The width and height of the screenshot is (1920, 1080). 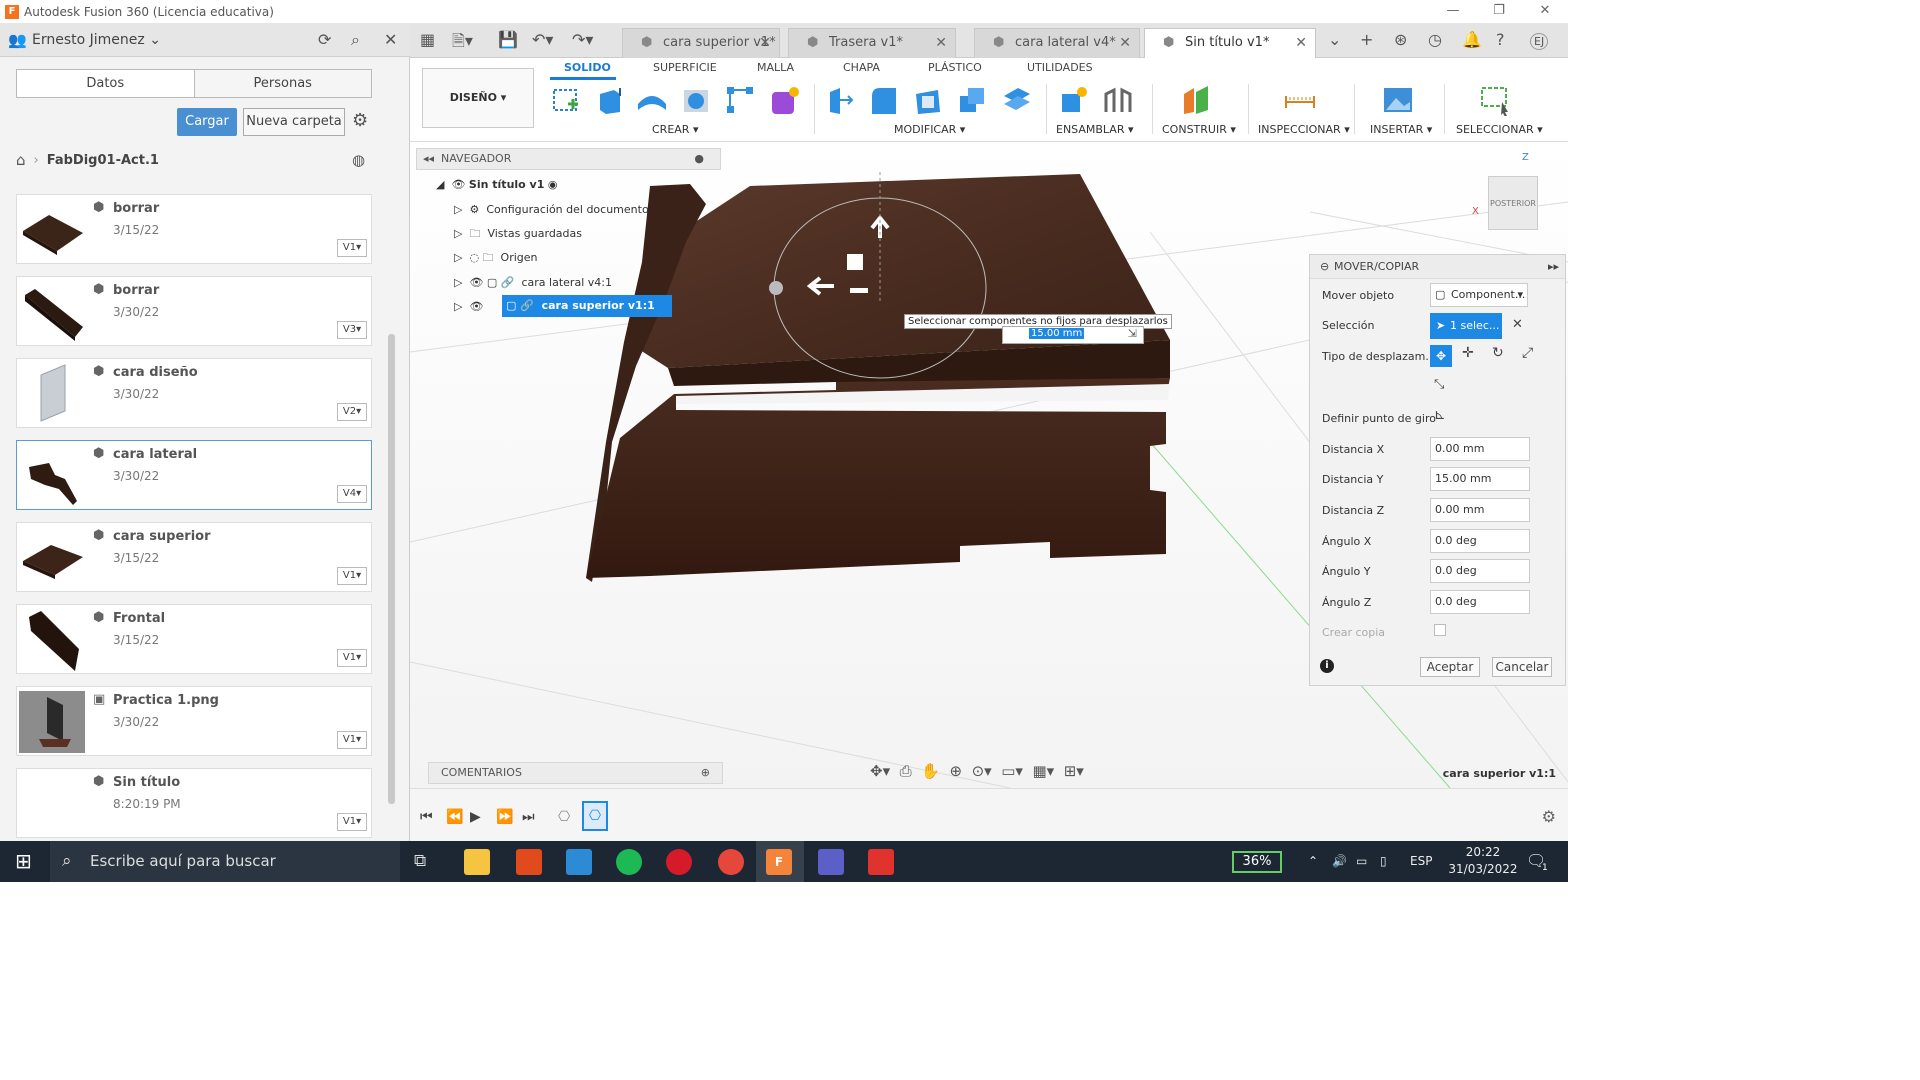 What do you see at coordinates (1480, 571) in the screenshot?
I see `angle-y-field: 0.0 deg` at bounding box center [1480, 571].